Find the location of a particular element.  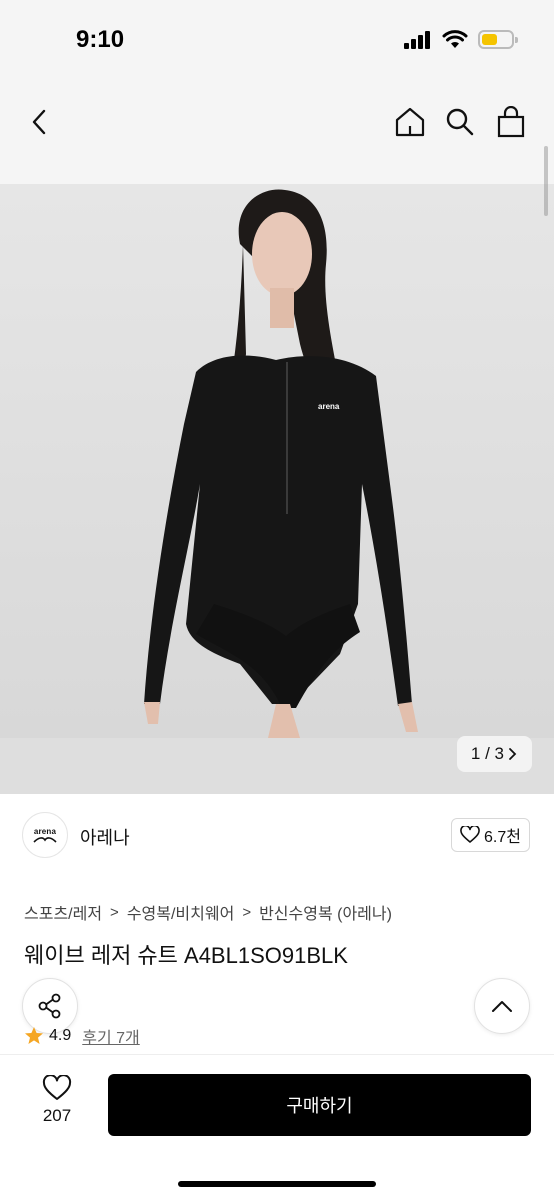

brand-row: arena 아레나 6.7천 is located at coordinates (277, 835).